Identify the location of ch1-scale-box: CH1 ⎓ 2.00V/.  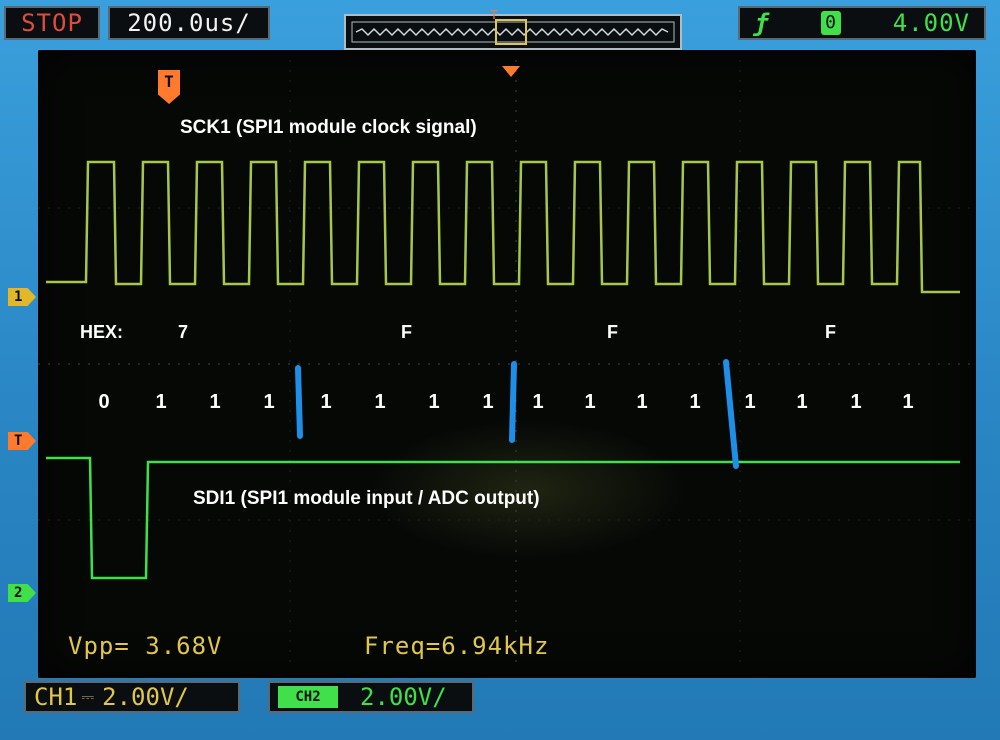
(132, 697).